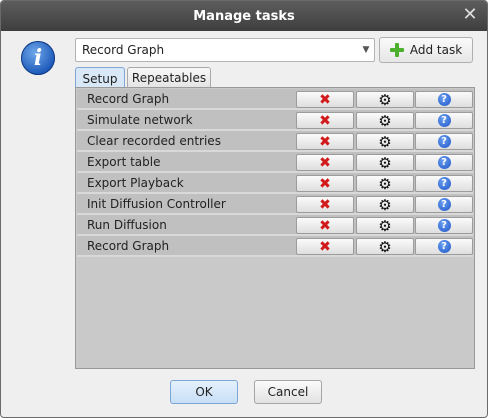 The width and height of the screenshot is (488, 418). I want to click on task-name: Run Diffusion, so click(127, 224).